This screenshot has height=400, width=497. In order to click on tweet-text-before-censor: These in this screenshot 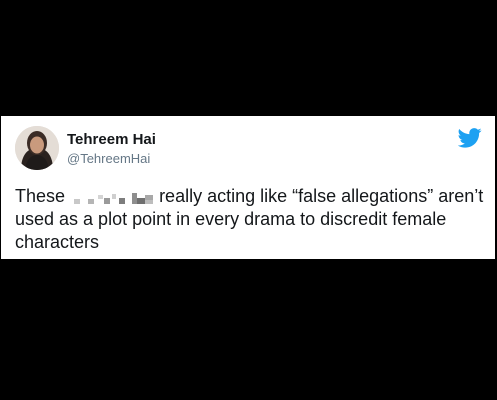, I will do `click(40, 196)`.